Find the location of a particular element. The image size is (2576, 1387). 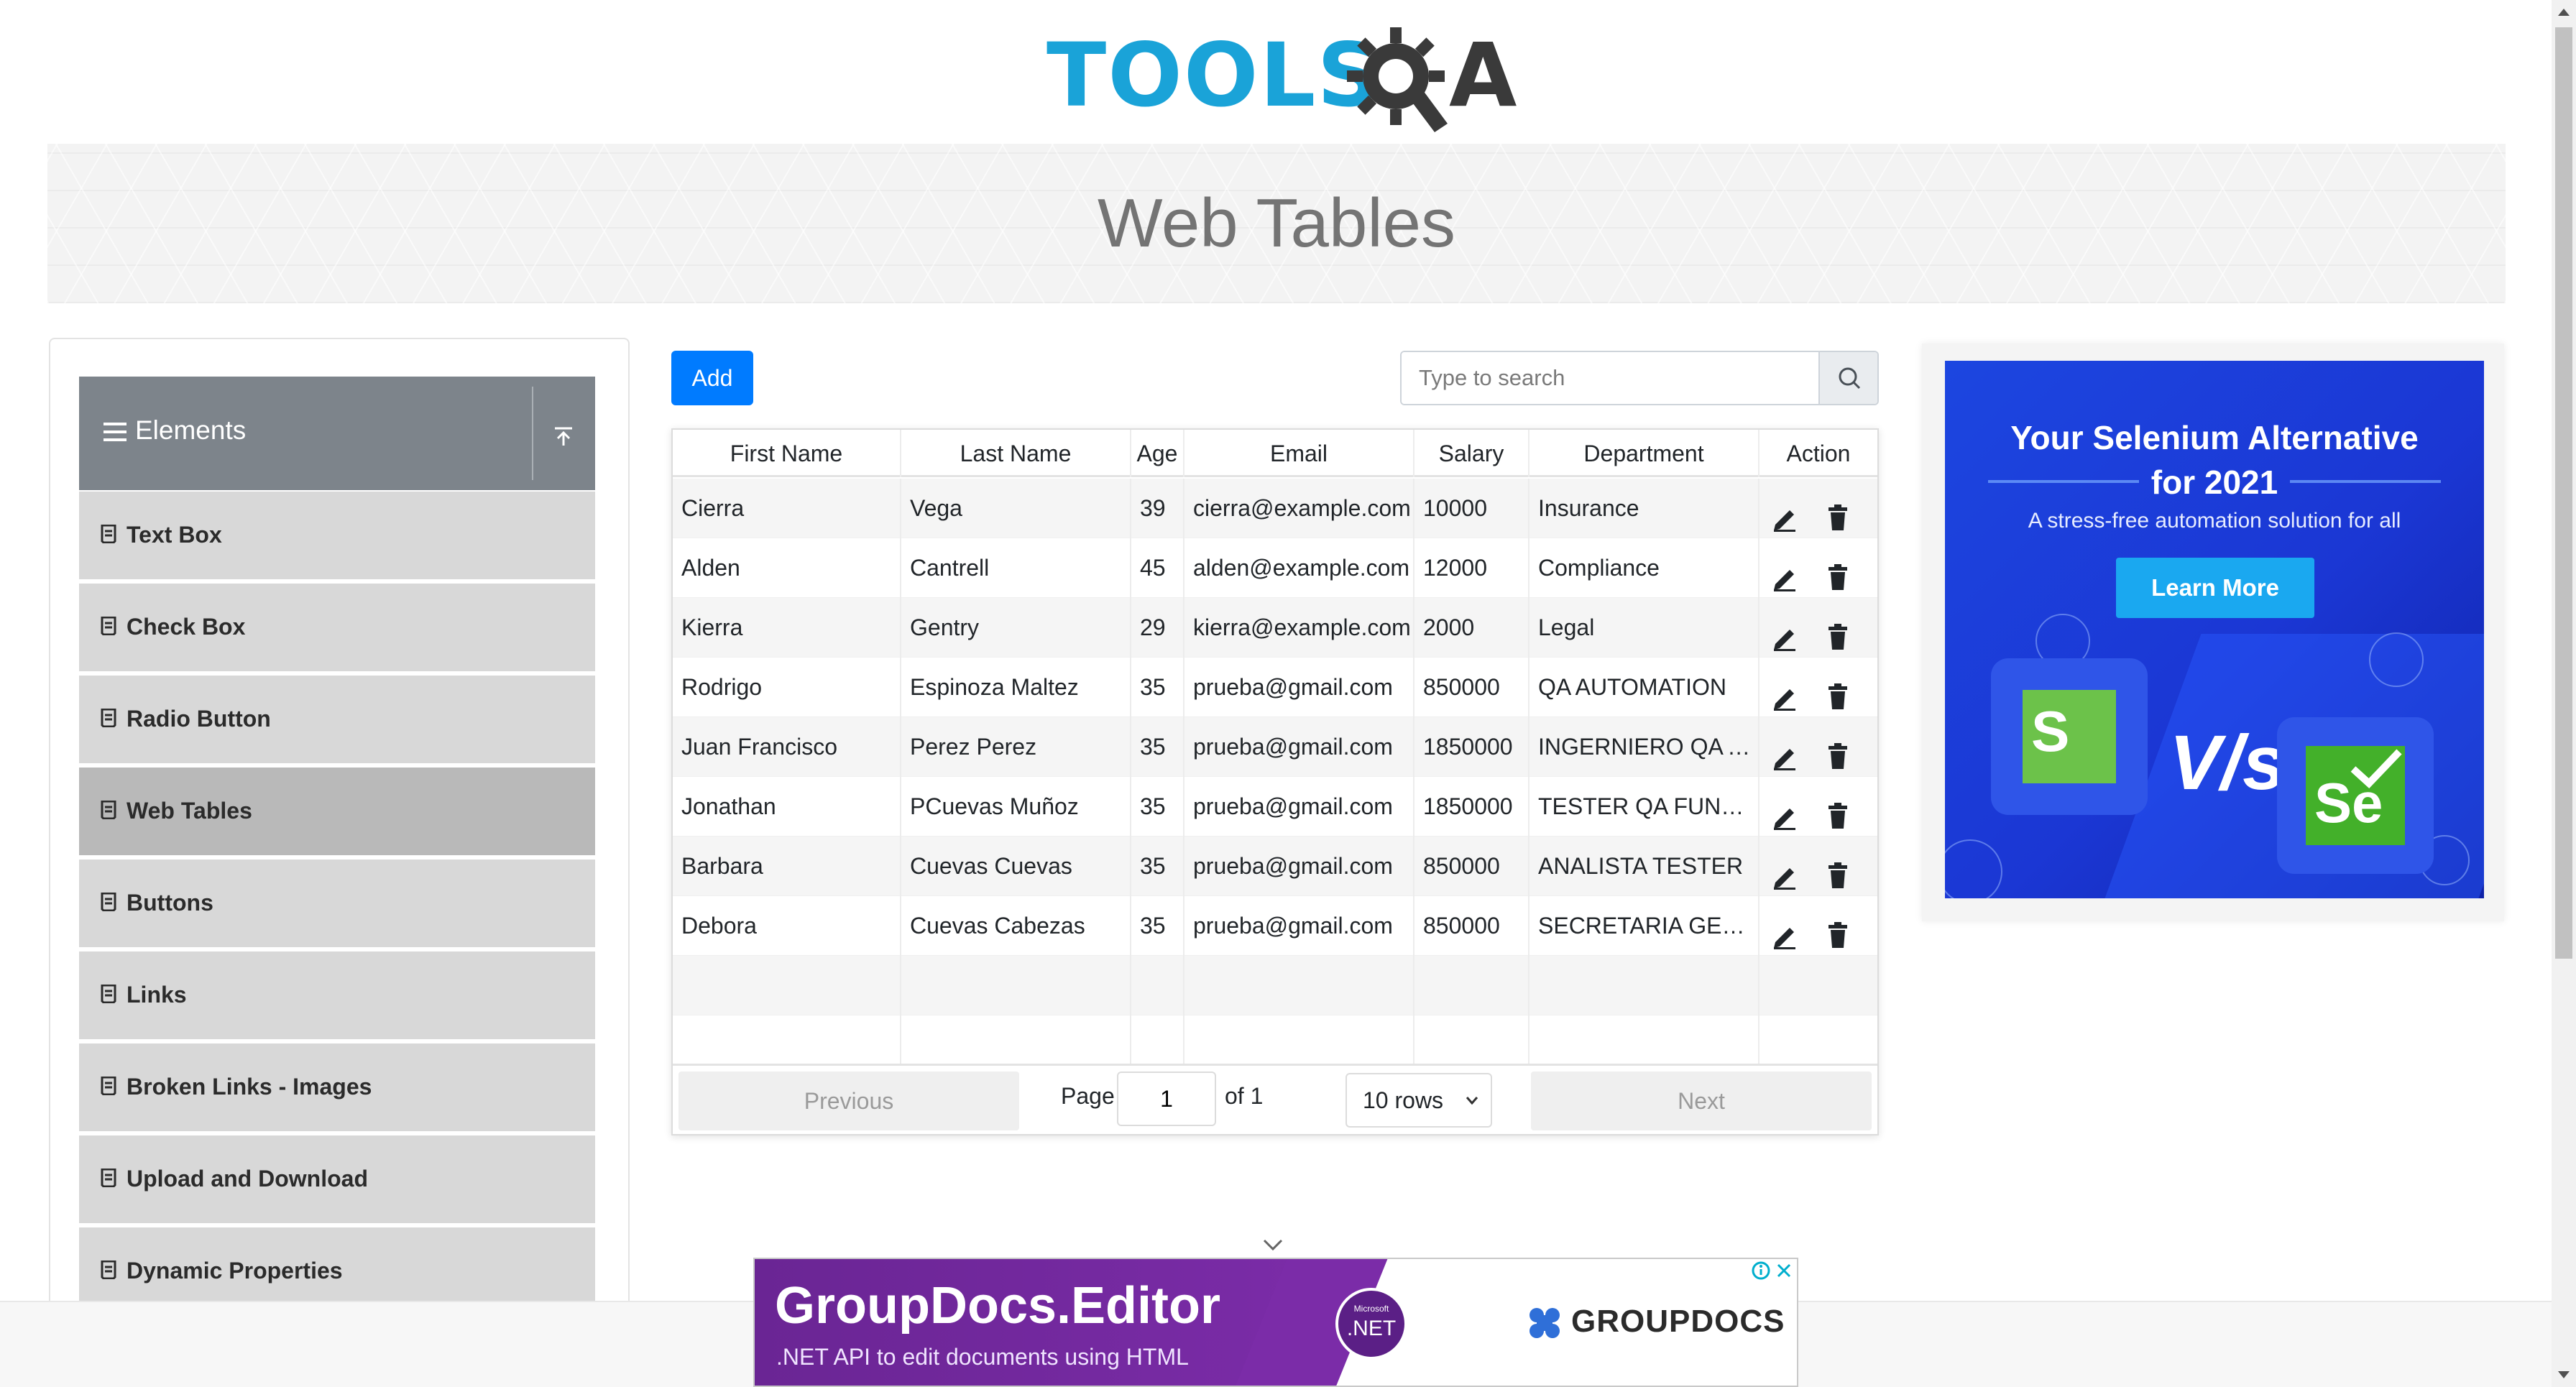

cell-last-name: Gentry is located at coordinates (1016, 628).